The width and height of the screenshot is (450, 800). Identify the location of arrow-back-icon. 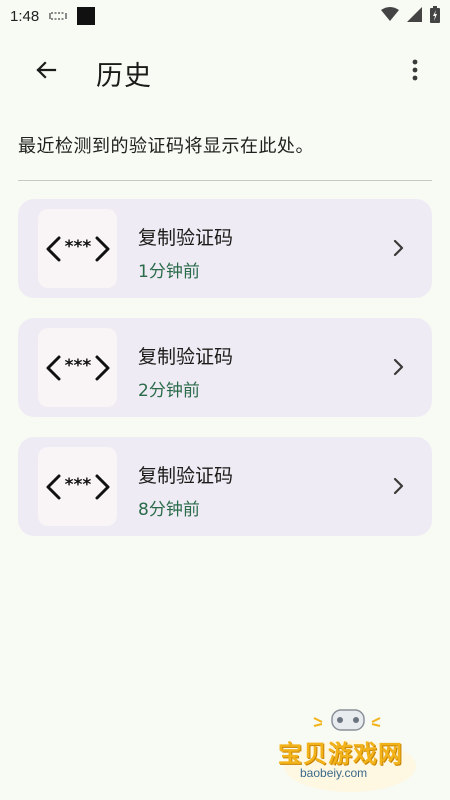
(46, 72).